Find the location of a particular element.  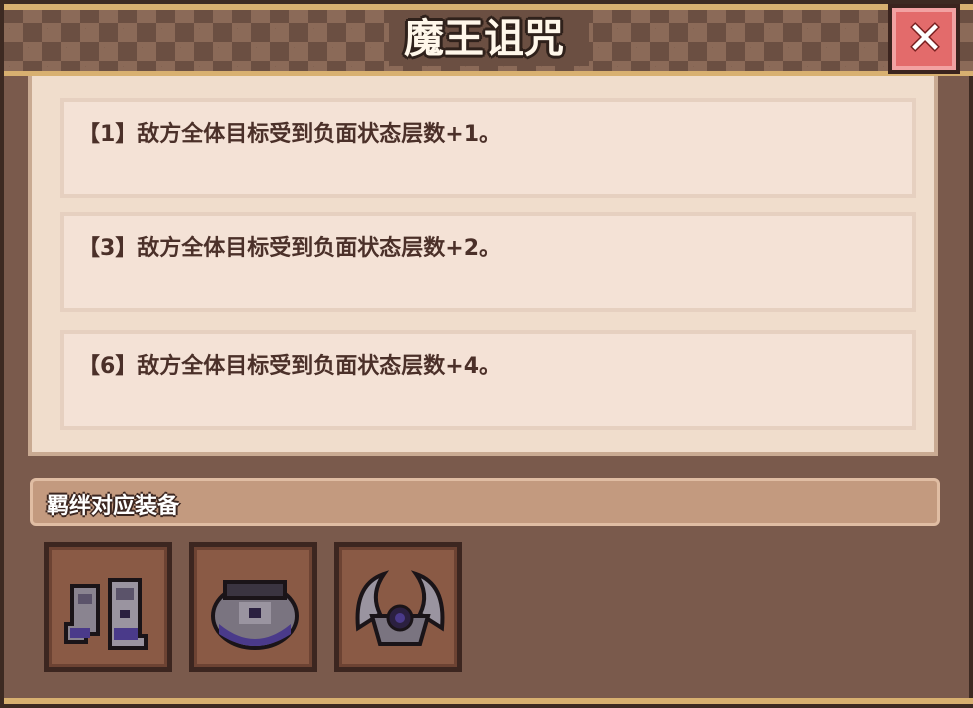

equipment-section-title: 羁绊对应装备 is located at coordinates (113, 506).